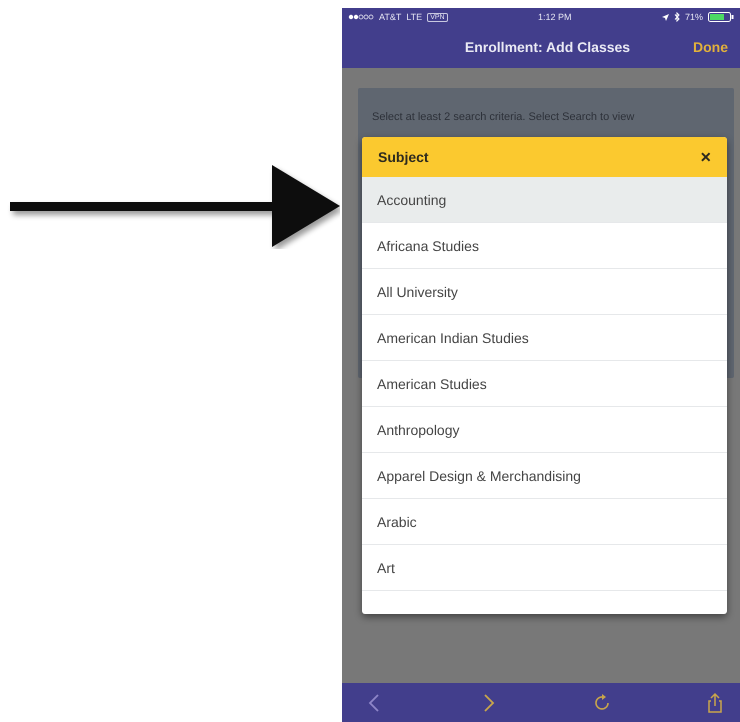 This screenshot has width=740, height=722. I want to click on done-button: Done, so click(710, 47).